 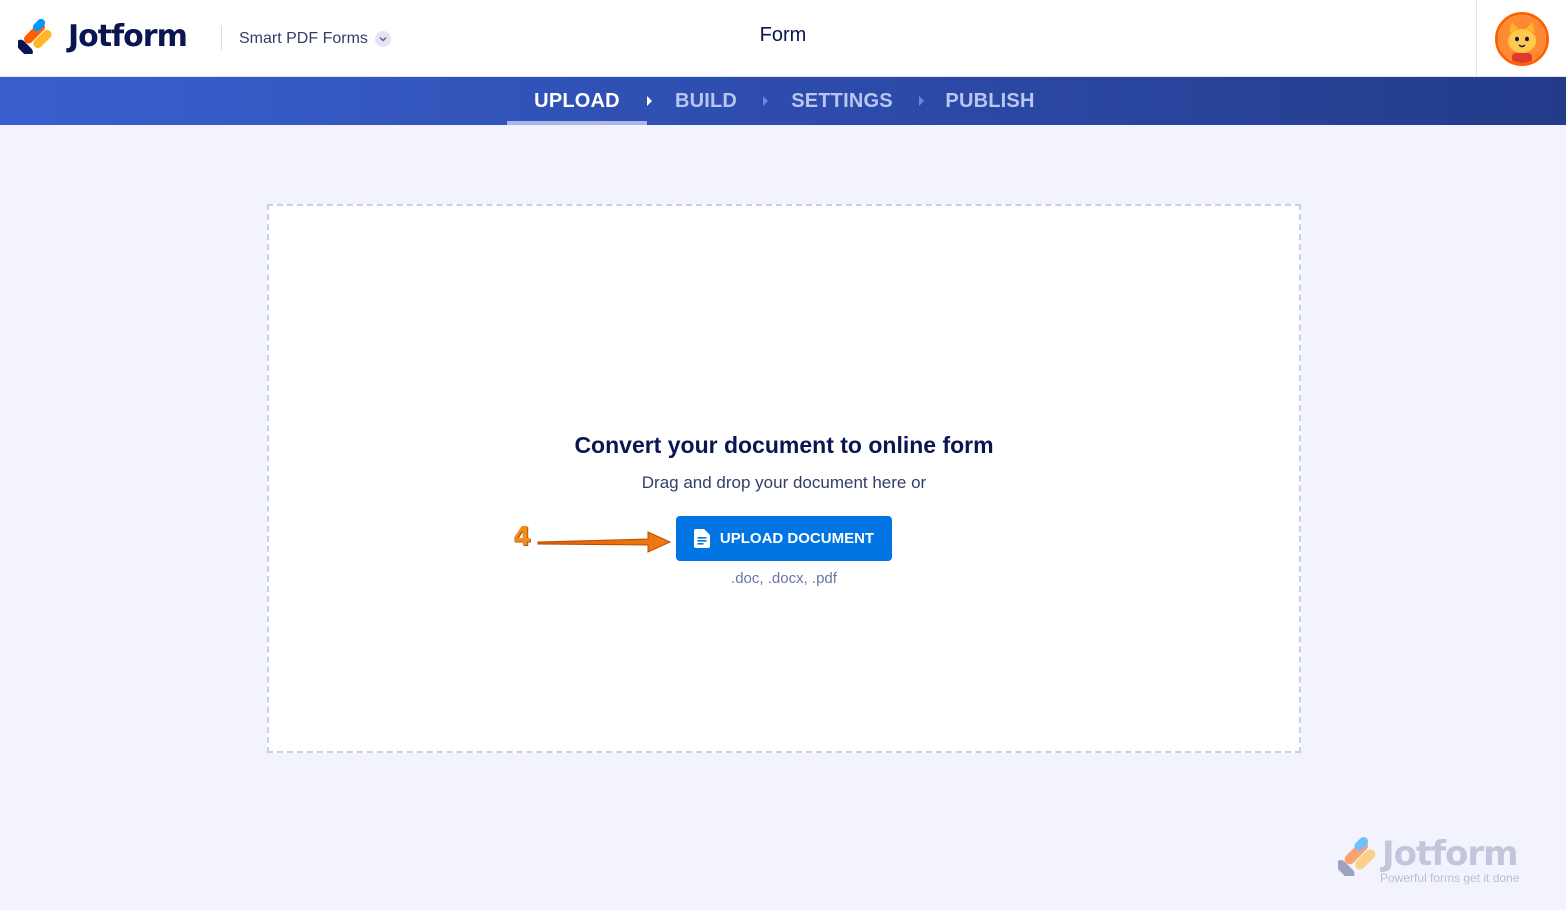 What do you see at coordinates (783, 101) in the screenshot?
I see `wizard-steps-bar: UPLOAD BUILD SETTINGS PUBLISH` at bounding box center [783, 101].